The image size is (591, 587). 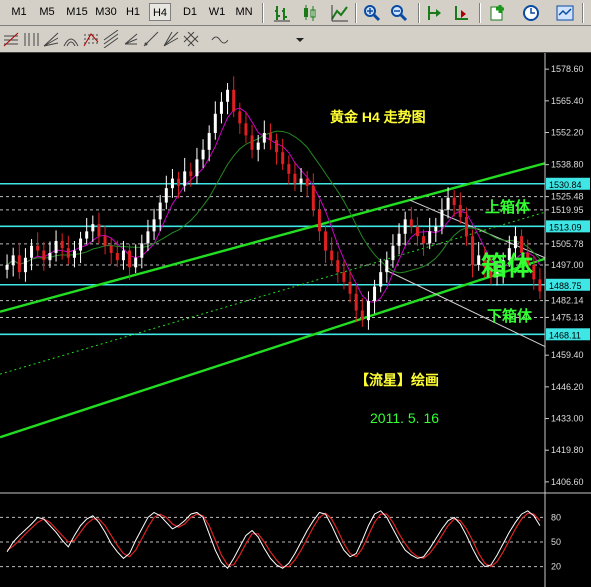 What do you see at coordinates (244, 12) in the screenshot?
I see `timeframe-mn-button: MN` at bounding box center [244, 12].